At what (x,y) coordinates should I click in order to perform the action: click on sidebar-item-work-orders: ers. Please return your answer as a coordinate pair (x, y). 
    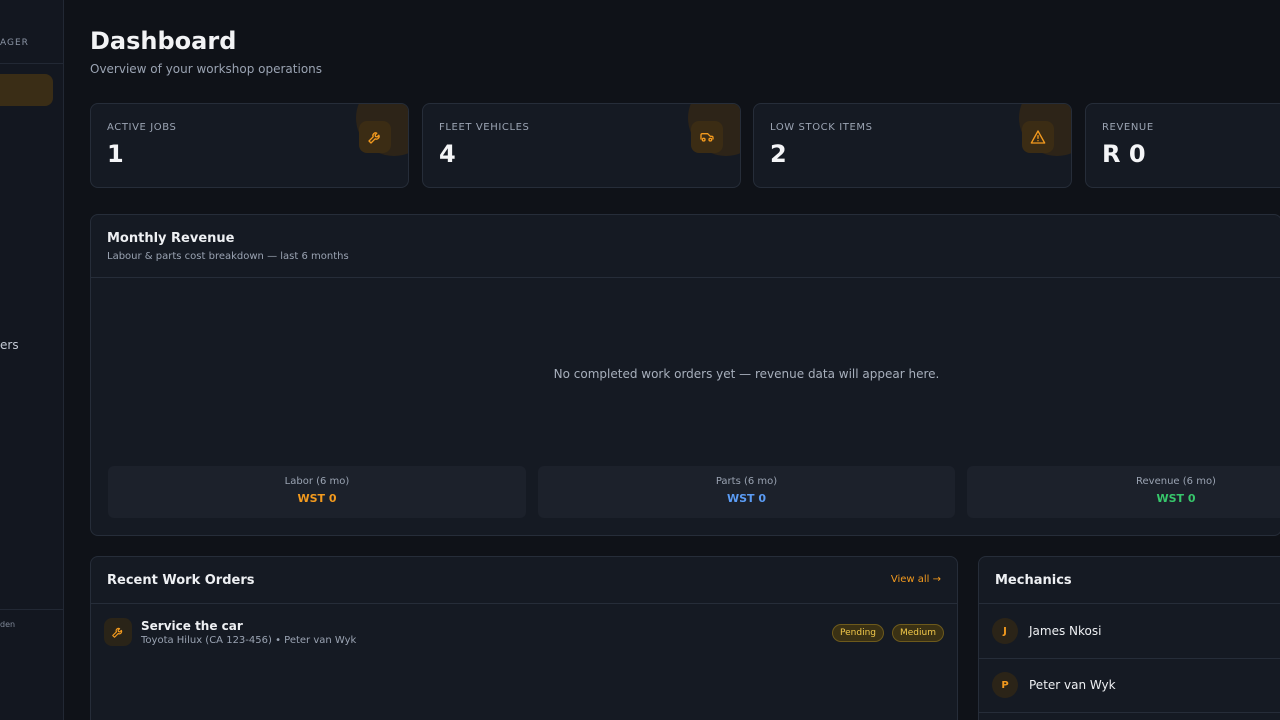
    Looking at the image, I should click on (9, 345).